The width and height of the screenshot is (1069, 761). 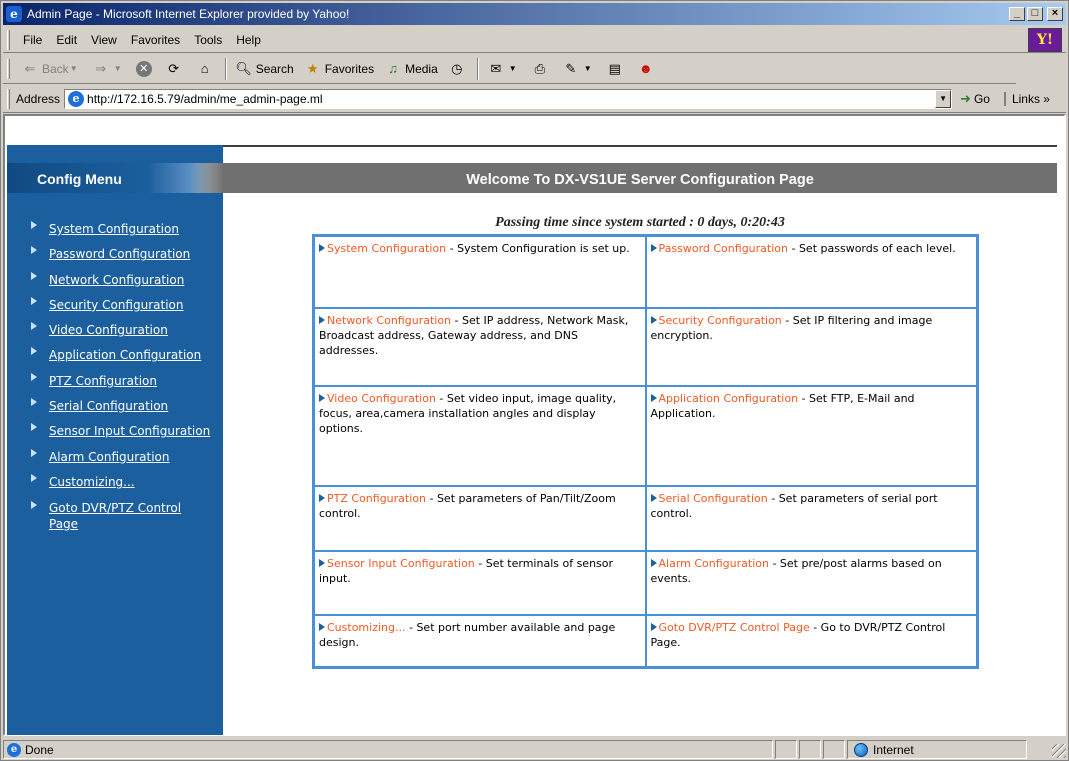 I want to click on sidebar-item-video: Video Configuration, so click(x=125, y=332).